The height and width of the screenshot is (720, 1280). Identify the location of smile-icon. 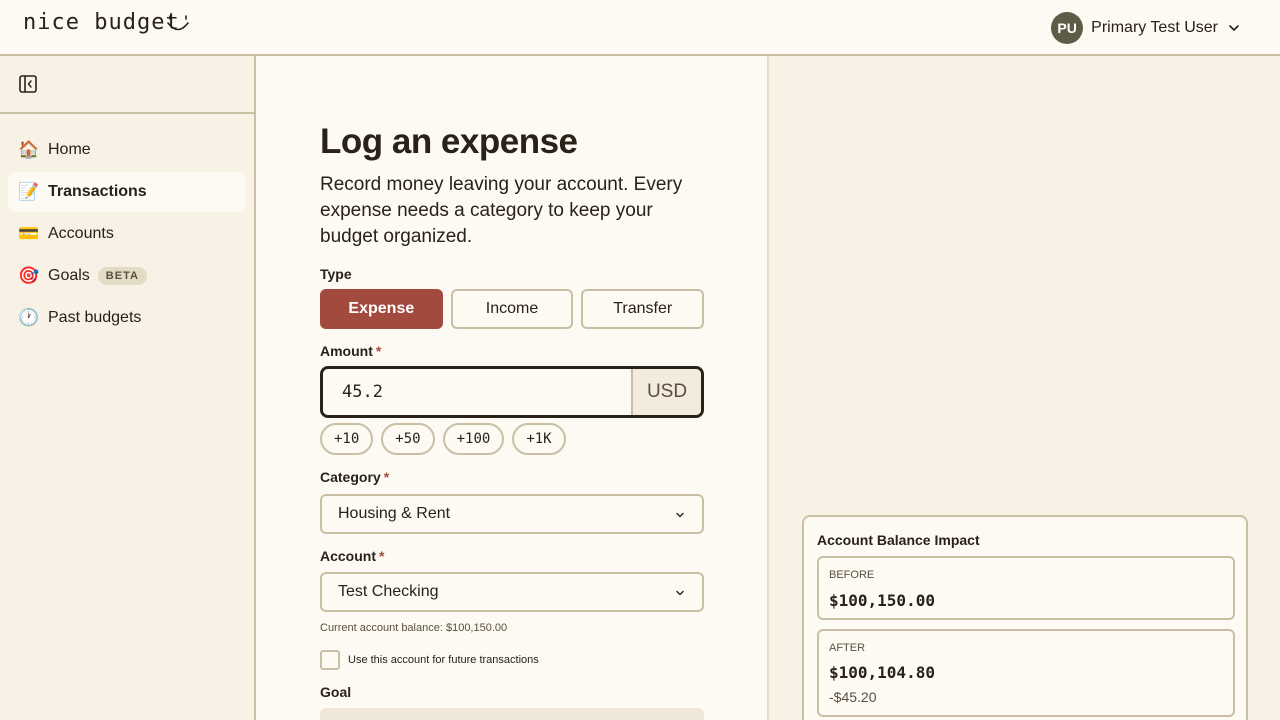
(178, 23).